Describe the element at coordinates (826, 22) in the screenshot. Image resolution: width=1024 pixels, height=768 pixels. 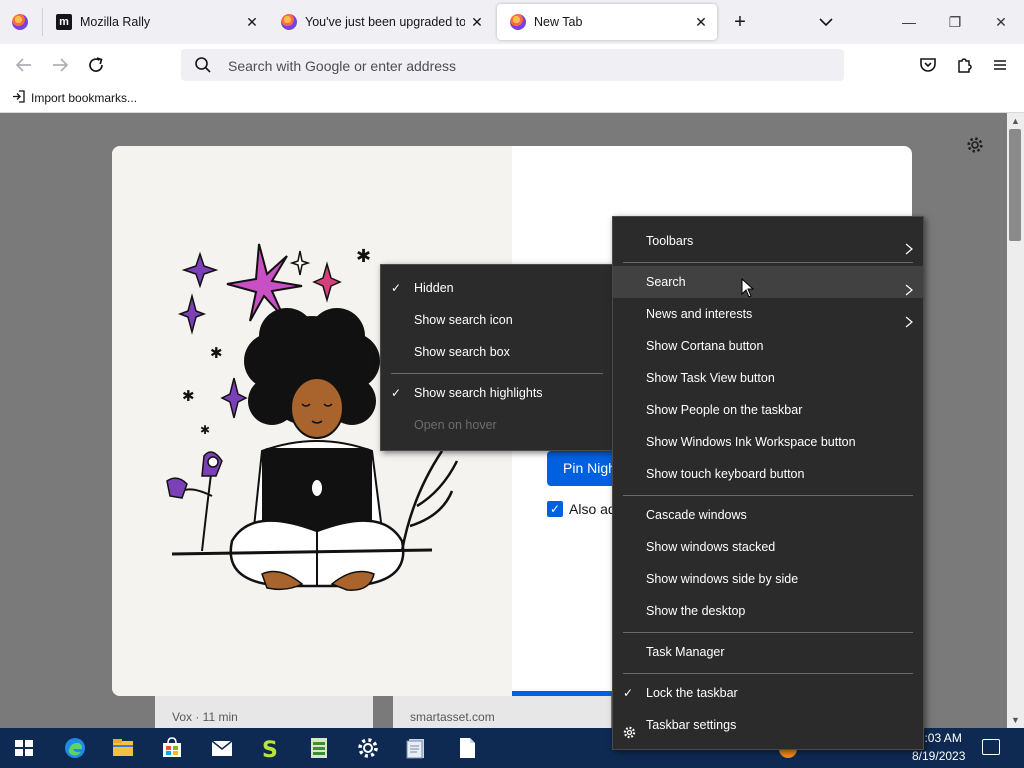
I see `list-all-tabs-icon` at that location.